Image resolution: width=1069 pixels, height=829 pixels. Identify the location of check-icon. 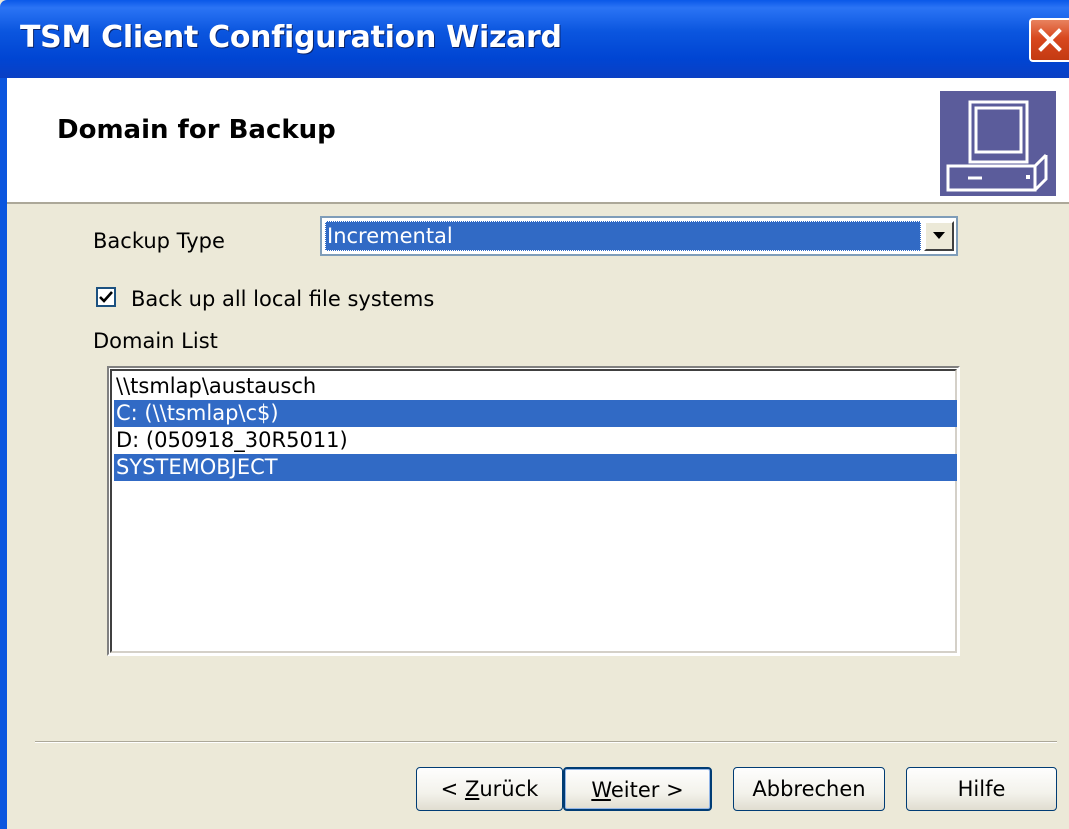
(106, 297).